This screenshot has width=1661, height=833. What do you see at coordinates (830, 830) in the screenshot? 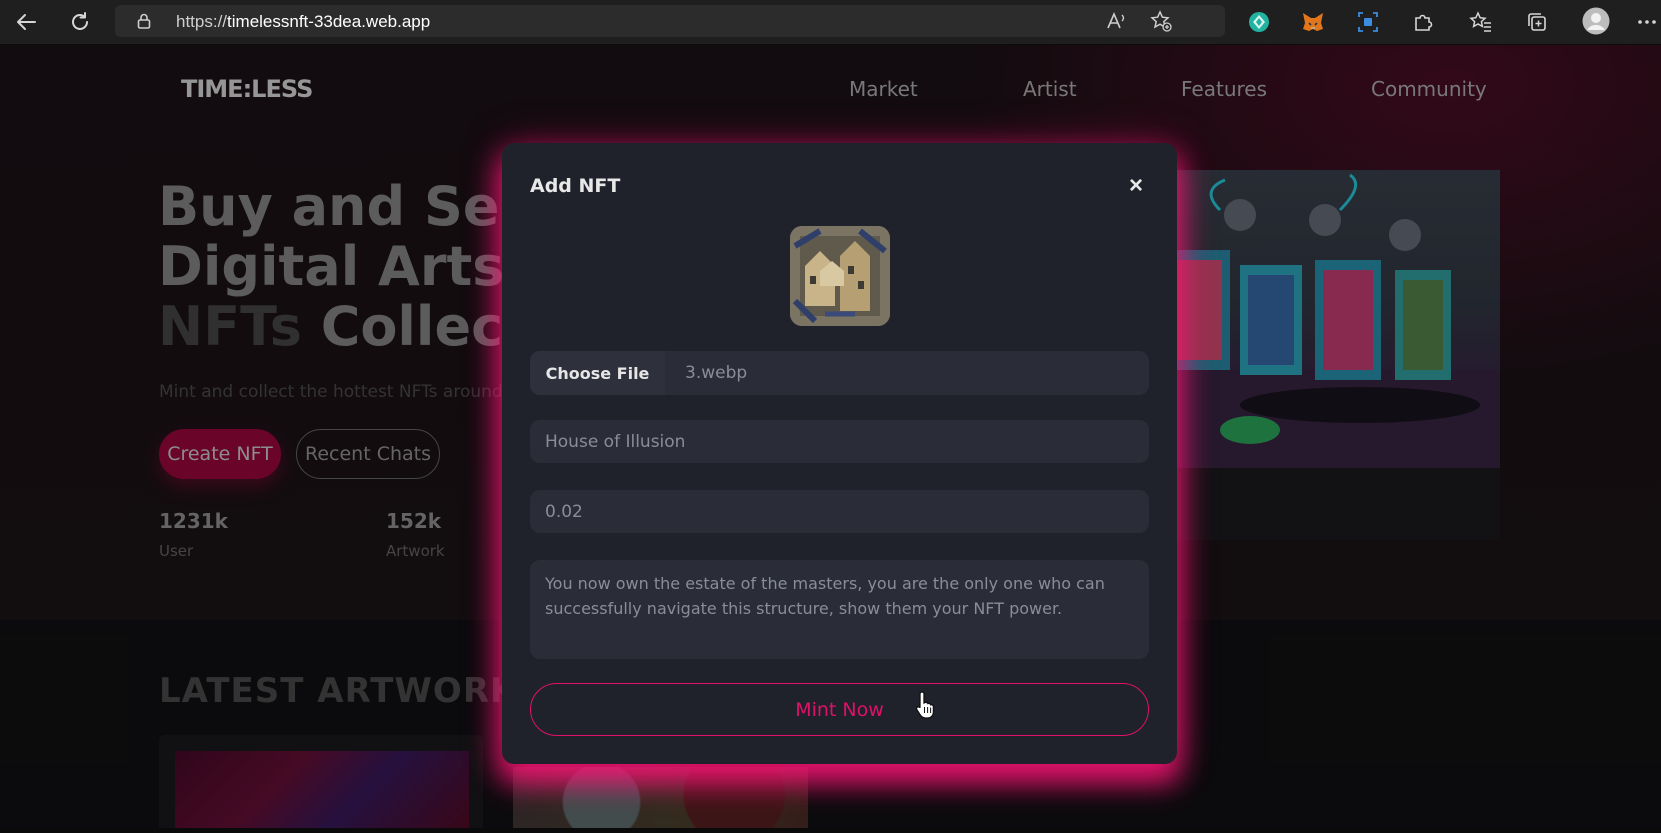
I see `taskbar-edge` at bounding box center [830, 830].